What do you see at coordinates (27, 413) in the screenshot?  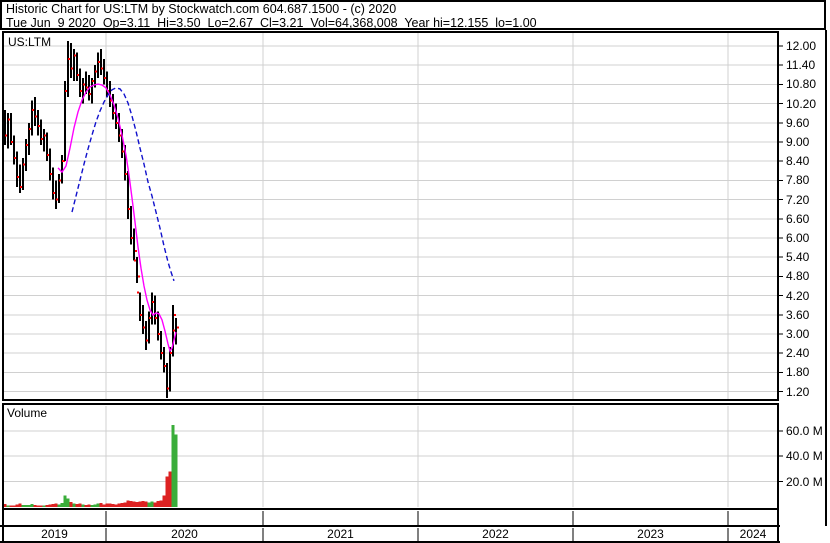 I see `volume-pane-label: Volume` at bounding box center [27, 413].